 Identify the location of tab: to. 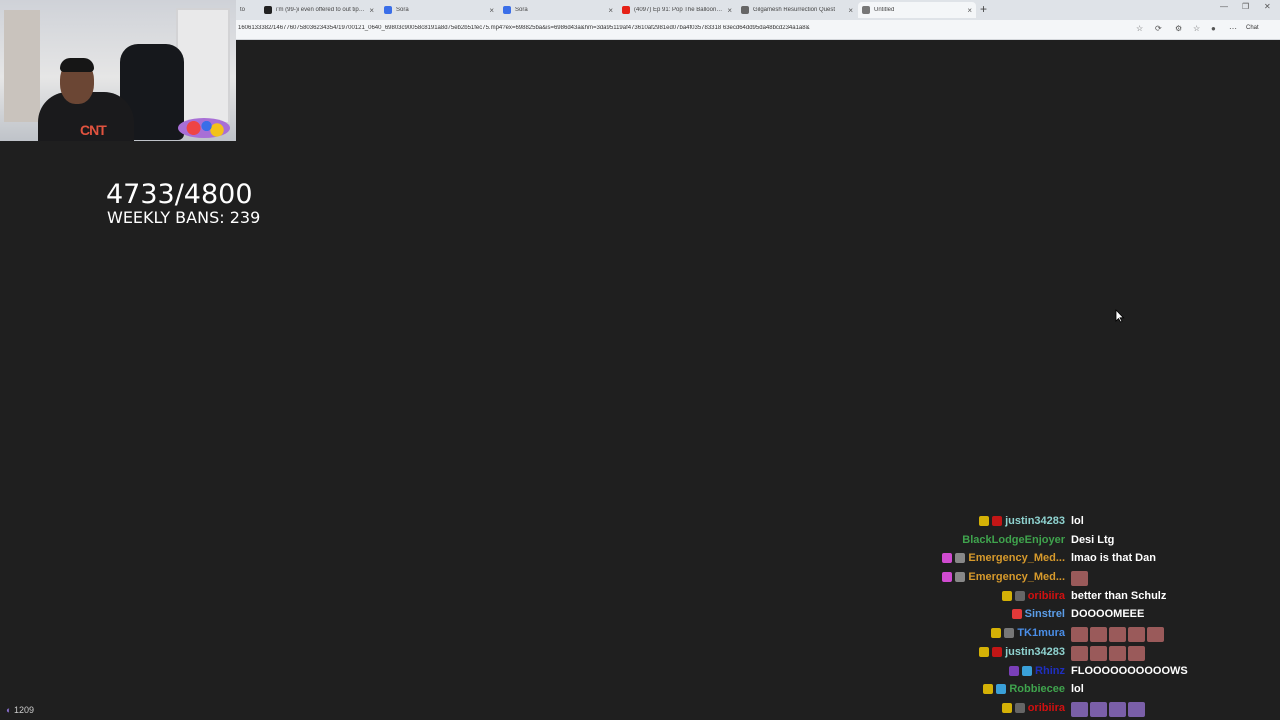
(248, 10).